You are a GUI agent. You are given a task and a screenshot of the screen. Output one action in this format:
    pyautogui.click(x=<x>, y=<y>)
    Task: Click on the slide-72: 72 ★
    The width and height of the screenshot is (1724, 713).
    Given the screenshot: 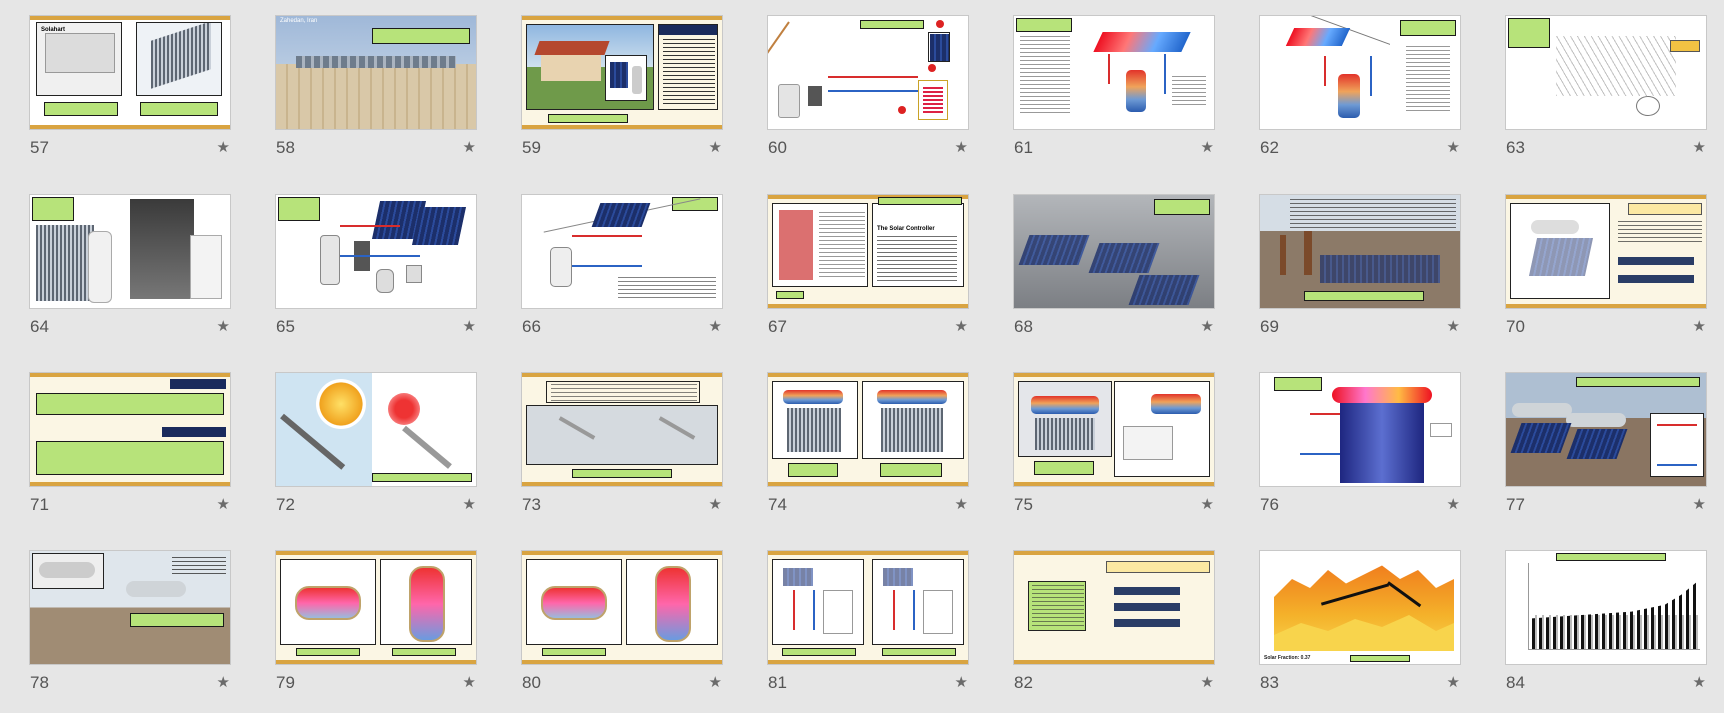 What is the action you would take?
    pyautogui.click(x=376, y=444)
    